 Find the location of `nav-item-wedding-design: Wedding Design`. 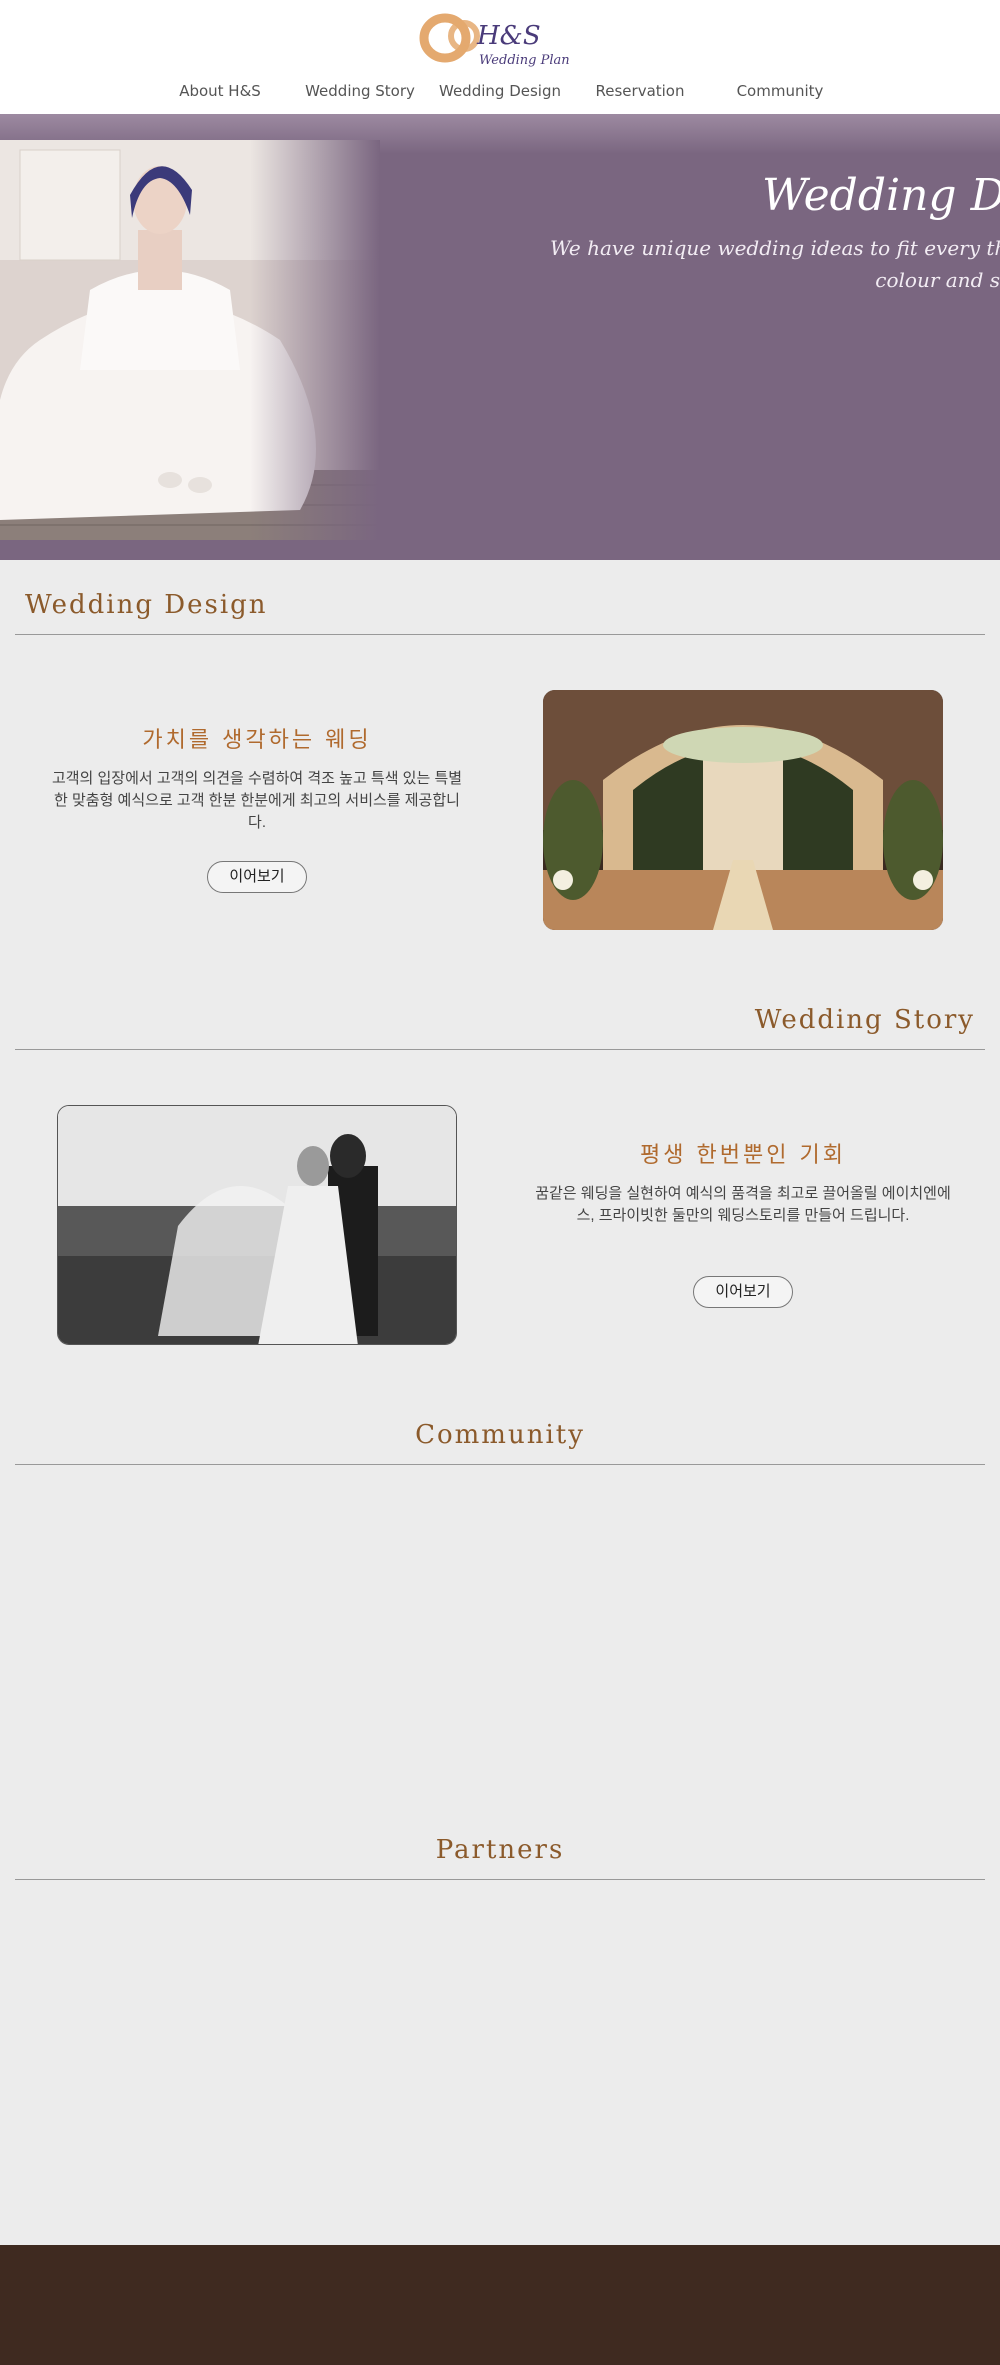

nav-item-wedding-design: Wedding Design is located at coordinates (500, 91).